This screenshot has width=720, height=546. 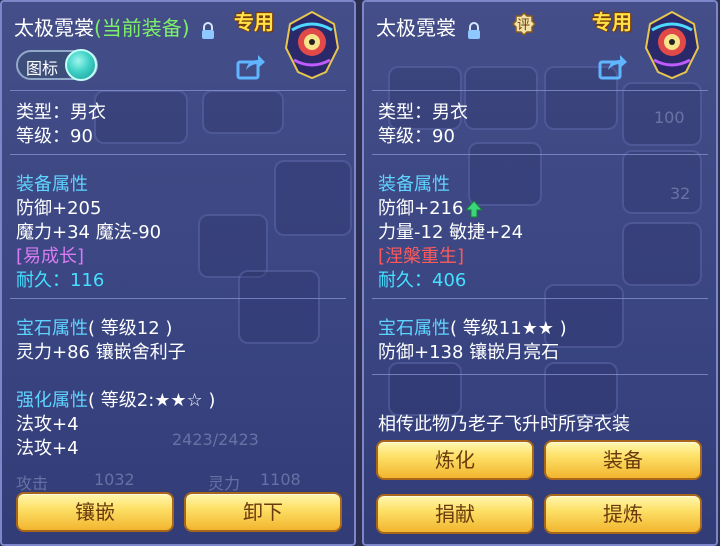 What do you see at coordinates (508, 328) in the screenshot?
I see `gem-level: ( 等级11★★ )` at bounding box center [508, 328].